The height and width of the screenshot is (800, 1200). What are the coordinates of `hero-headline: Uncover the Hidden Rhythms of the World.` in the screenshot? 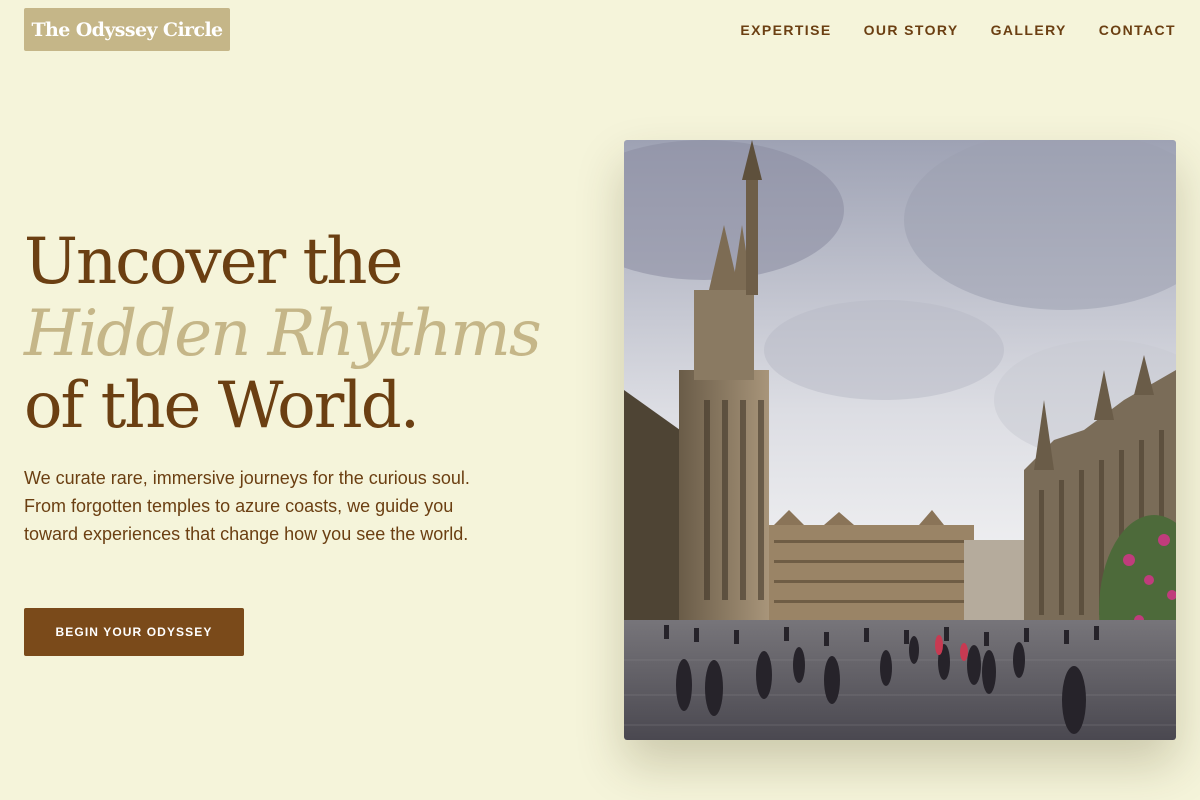 It's located at (283, 334).